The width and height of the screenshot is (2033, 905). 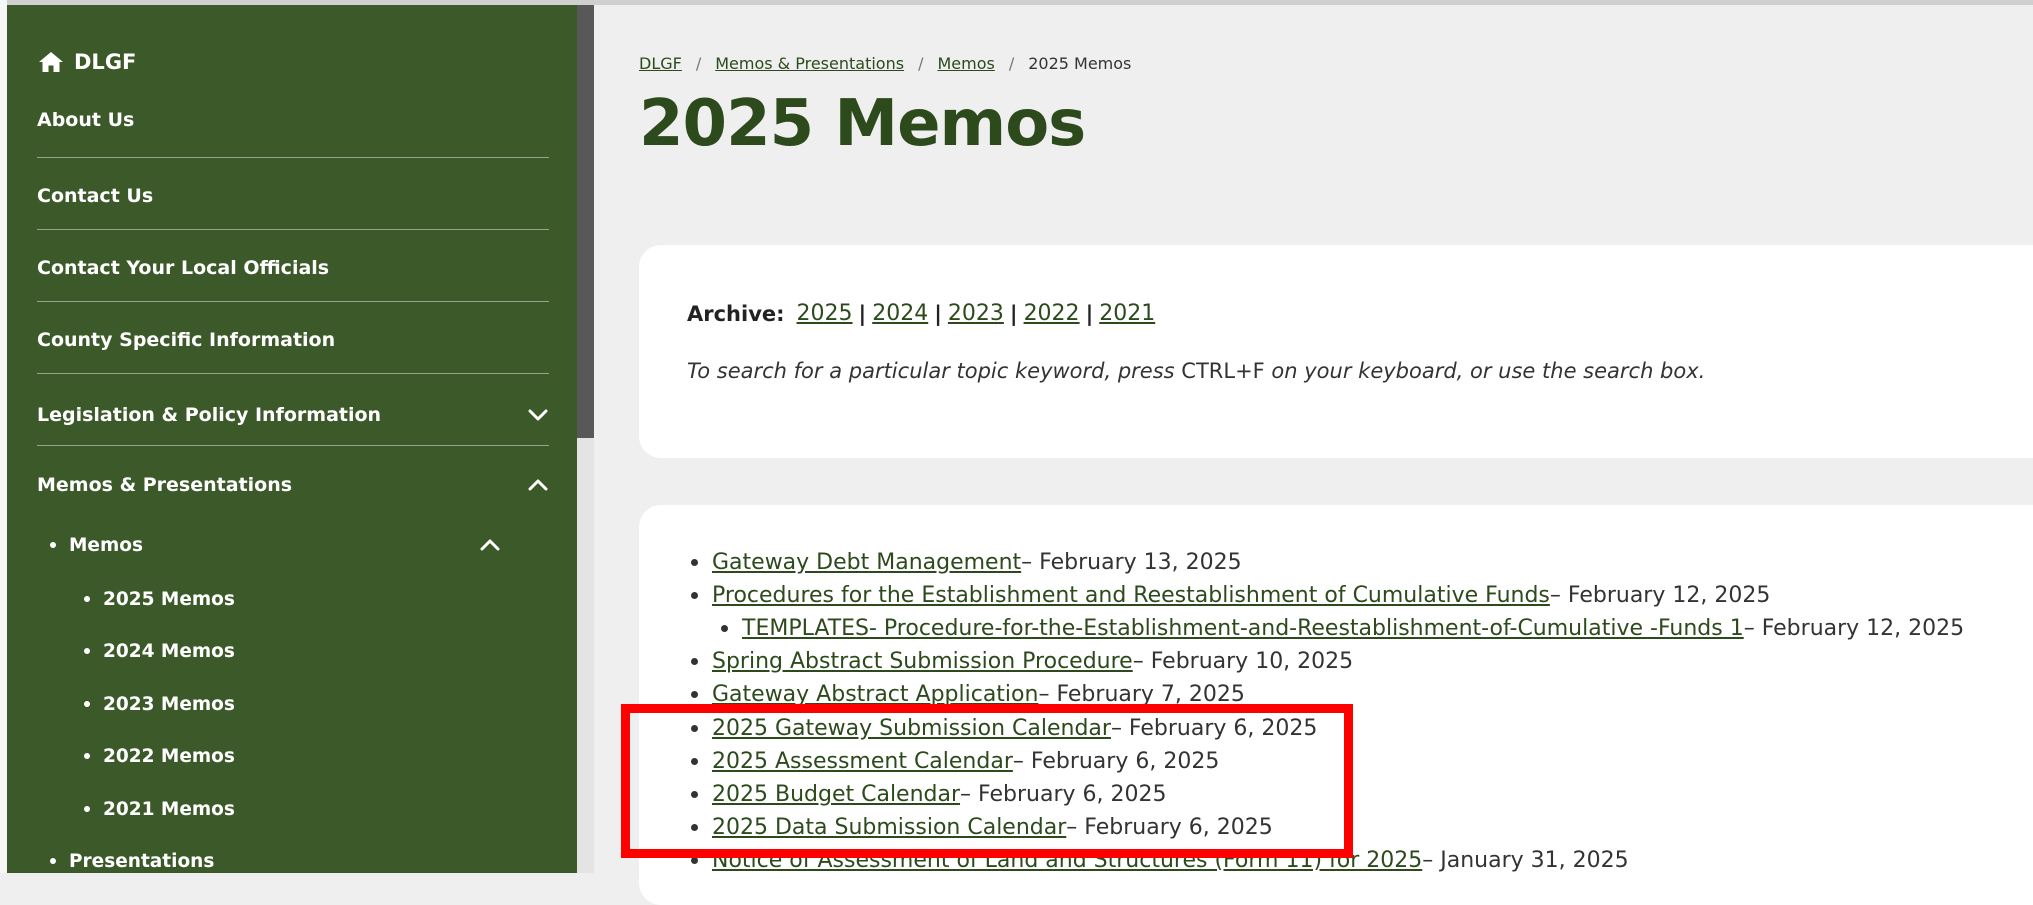 I want to click on sidebar-subitem-memos: Memos, so click(x=275, y=545).